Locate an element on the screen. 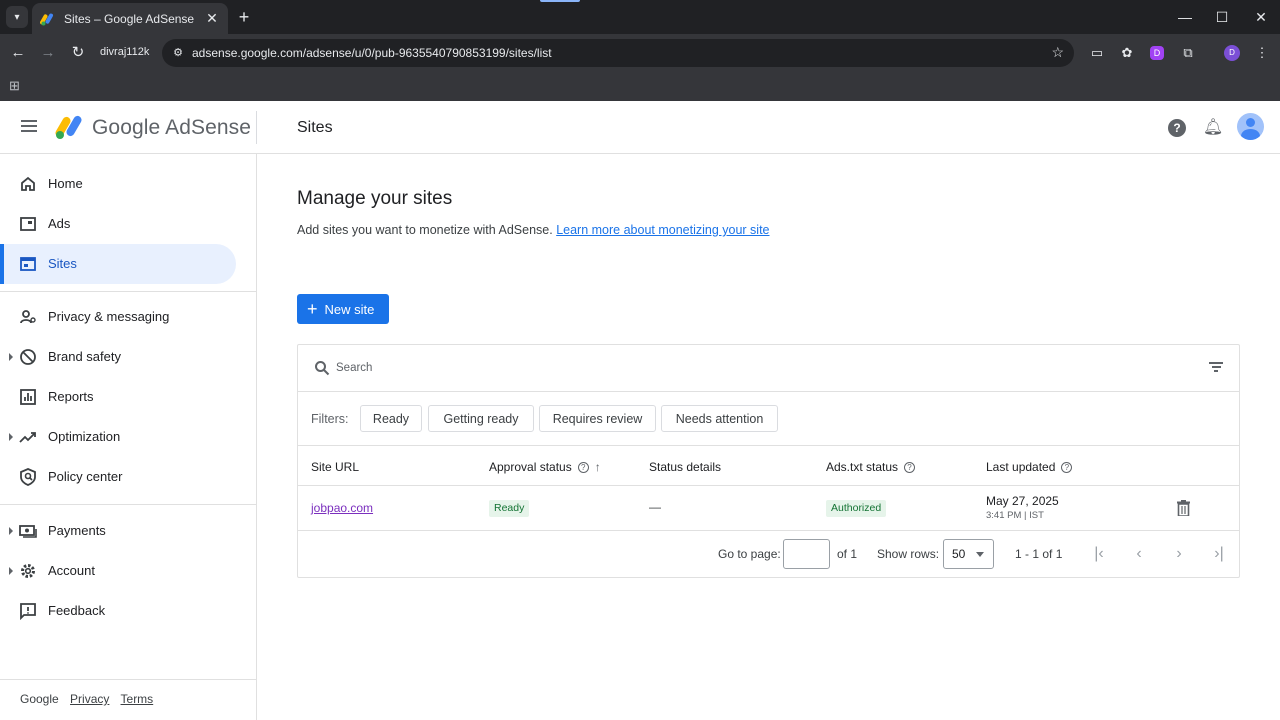 This screenshot has height=720, width=1280. cookie-icon: ✿ is located at coordinates (1127, 53).